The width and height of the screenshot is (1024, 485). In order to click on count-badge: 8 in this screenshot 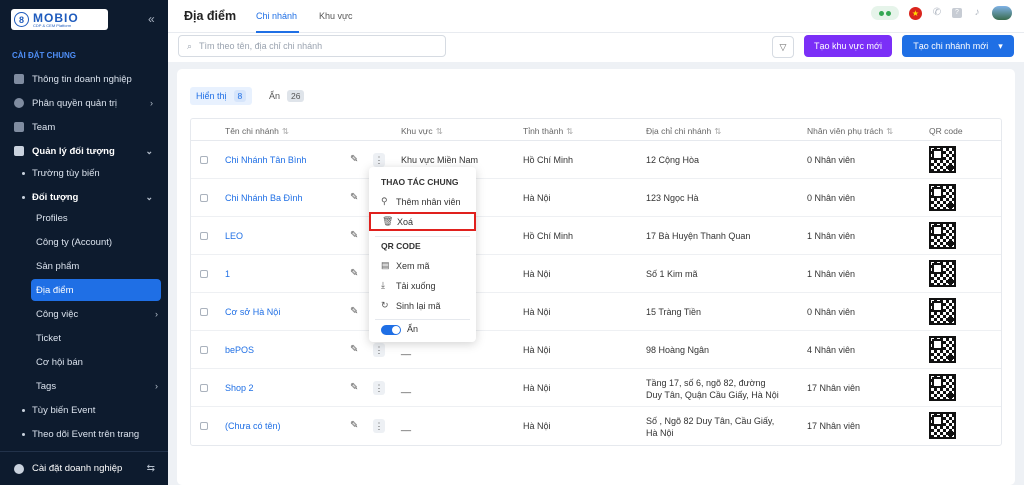, I will do `click(240, 96)`.